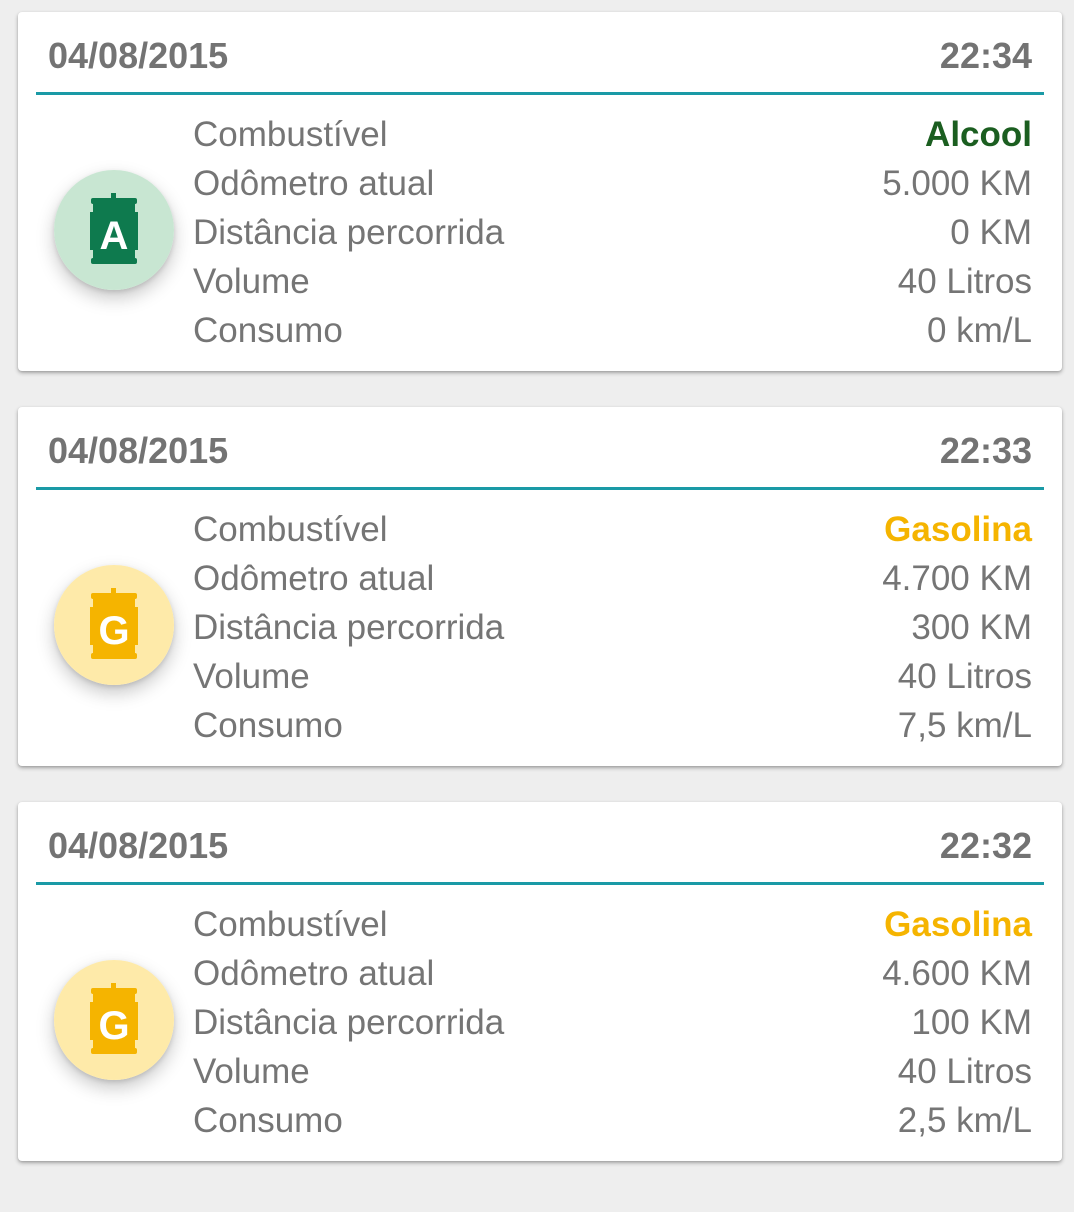  Describe the element at coordinates (612, 1120) in the screenshot. I see `consumption-row: Consumo 2,5 km/L` at that location.